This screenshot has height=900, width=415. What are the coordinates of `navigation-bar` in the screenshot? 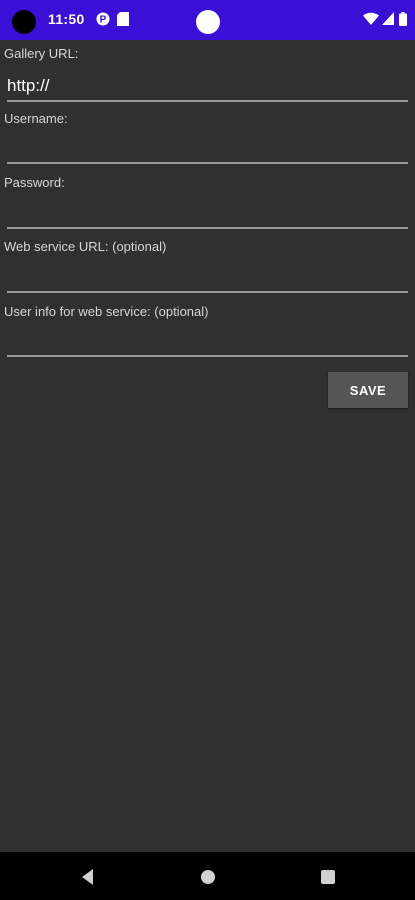 It's located at (207, 876).